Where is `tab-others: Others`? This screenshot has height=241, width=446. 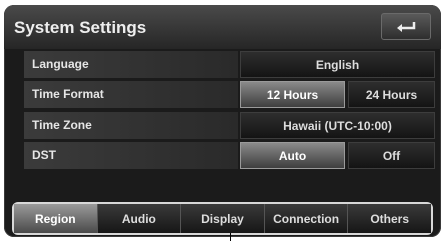 tab-others: Others is located at coordinates (389, 218).